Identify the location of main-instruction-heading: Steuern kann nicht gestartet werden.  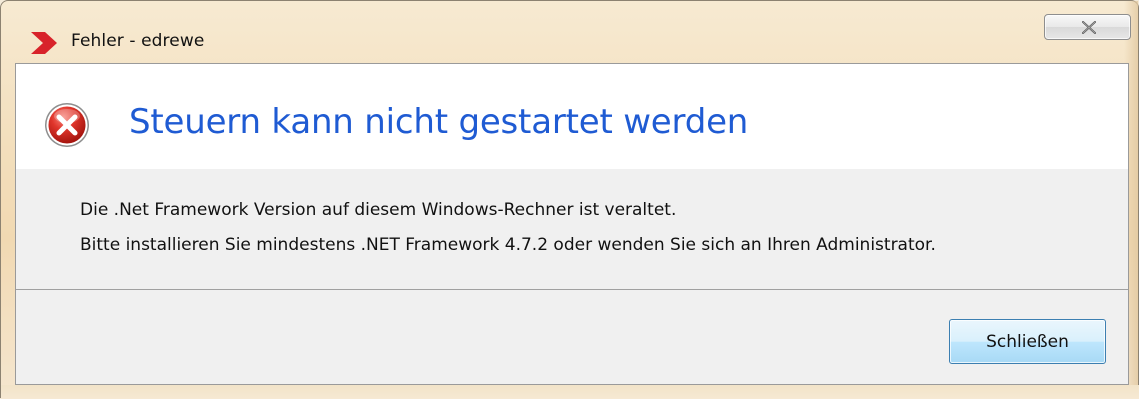
(439, 122).